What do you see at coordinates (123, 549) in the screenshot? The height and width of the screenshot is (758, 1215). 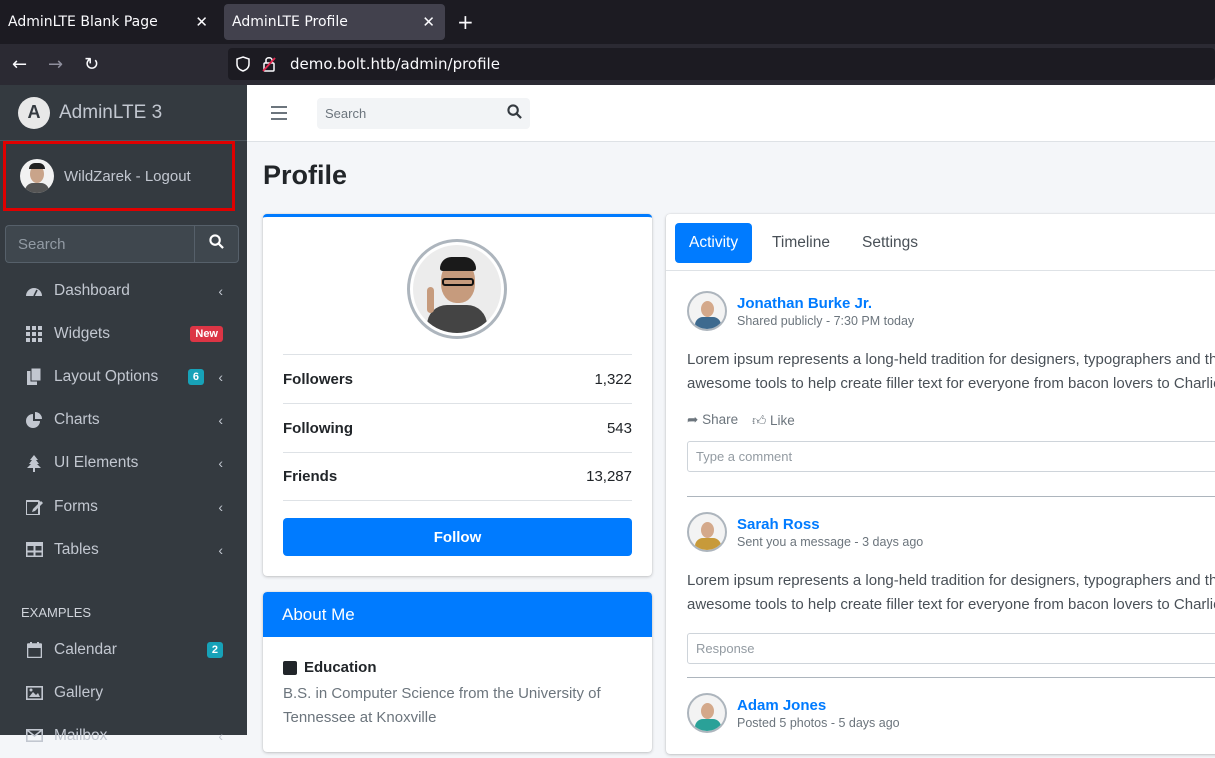 I see `sidebar-item-tables: Tables ‹` at bounding box center [123, 549].